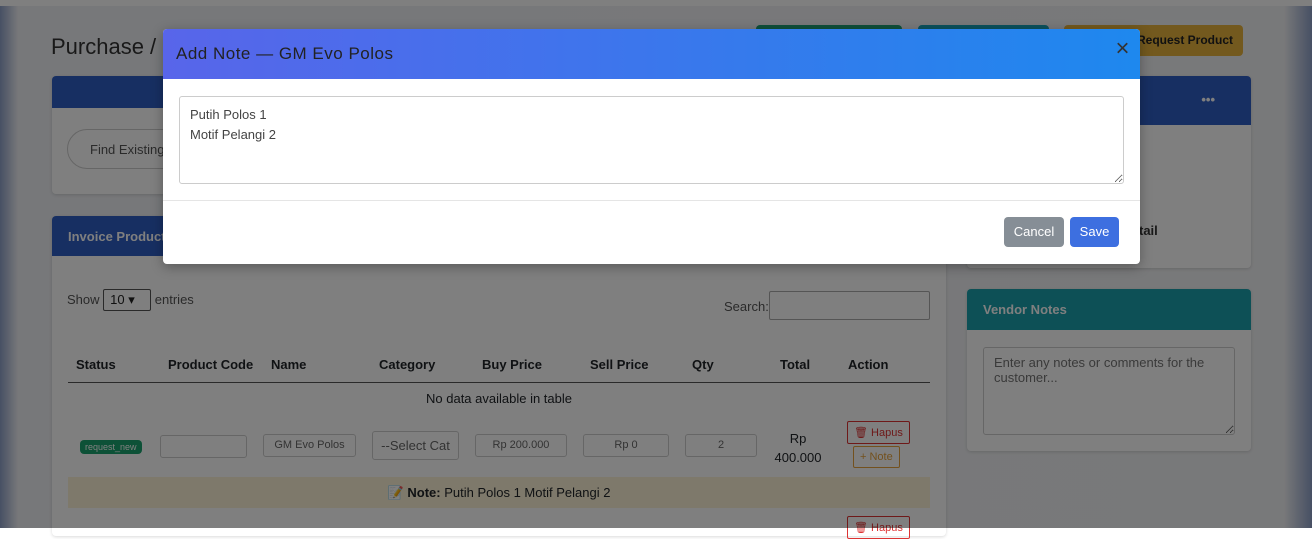  Describe the element at coordinates (285, 53) in the screenshot. I see `modal-title: Add Note — GM Evo Polos` at that location.